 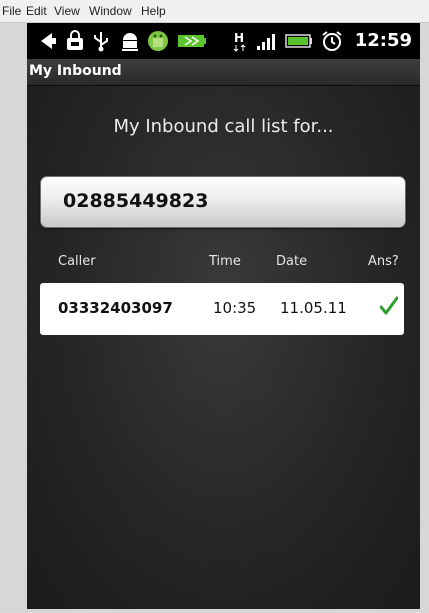 I want to click on call-date: 11.05.11, so click(x=313, y=308).